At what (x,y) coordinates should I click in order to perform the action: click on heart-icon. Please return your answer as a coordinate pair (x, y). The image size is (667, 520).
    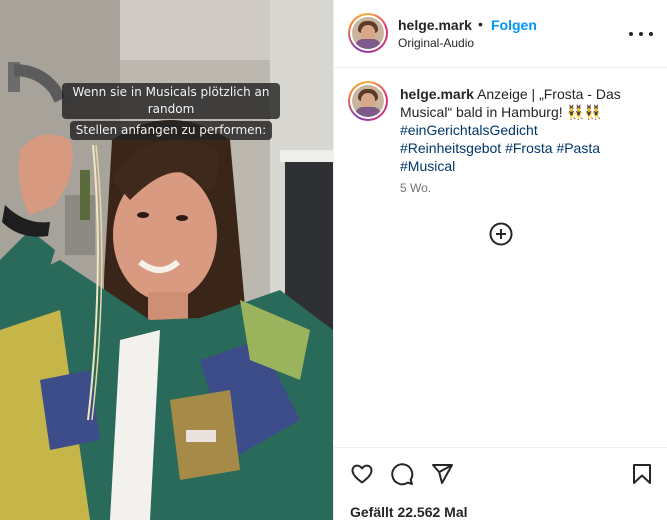
    Looking at the image, I should click on (362, 474).